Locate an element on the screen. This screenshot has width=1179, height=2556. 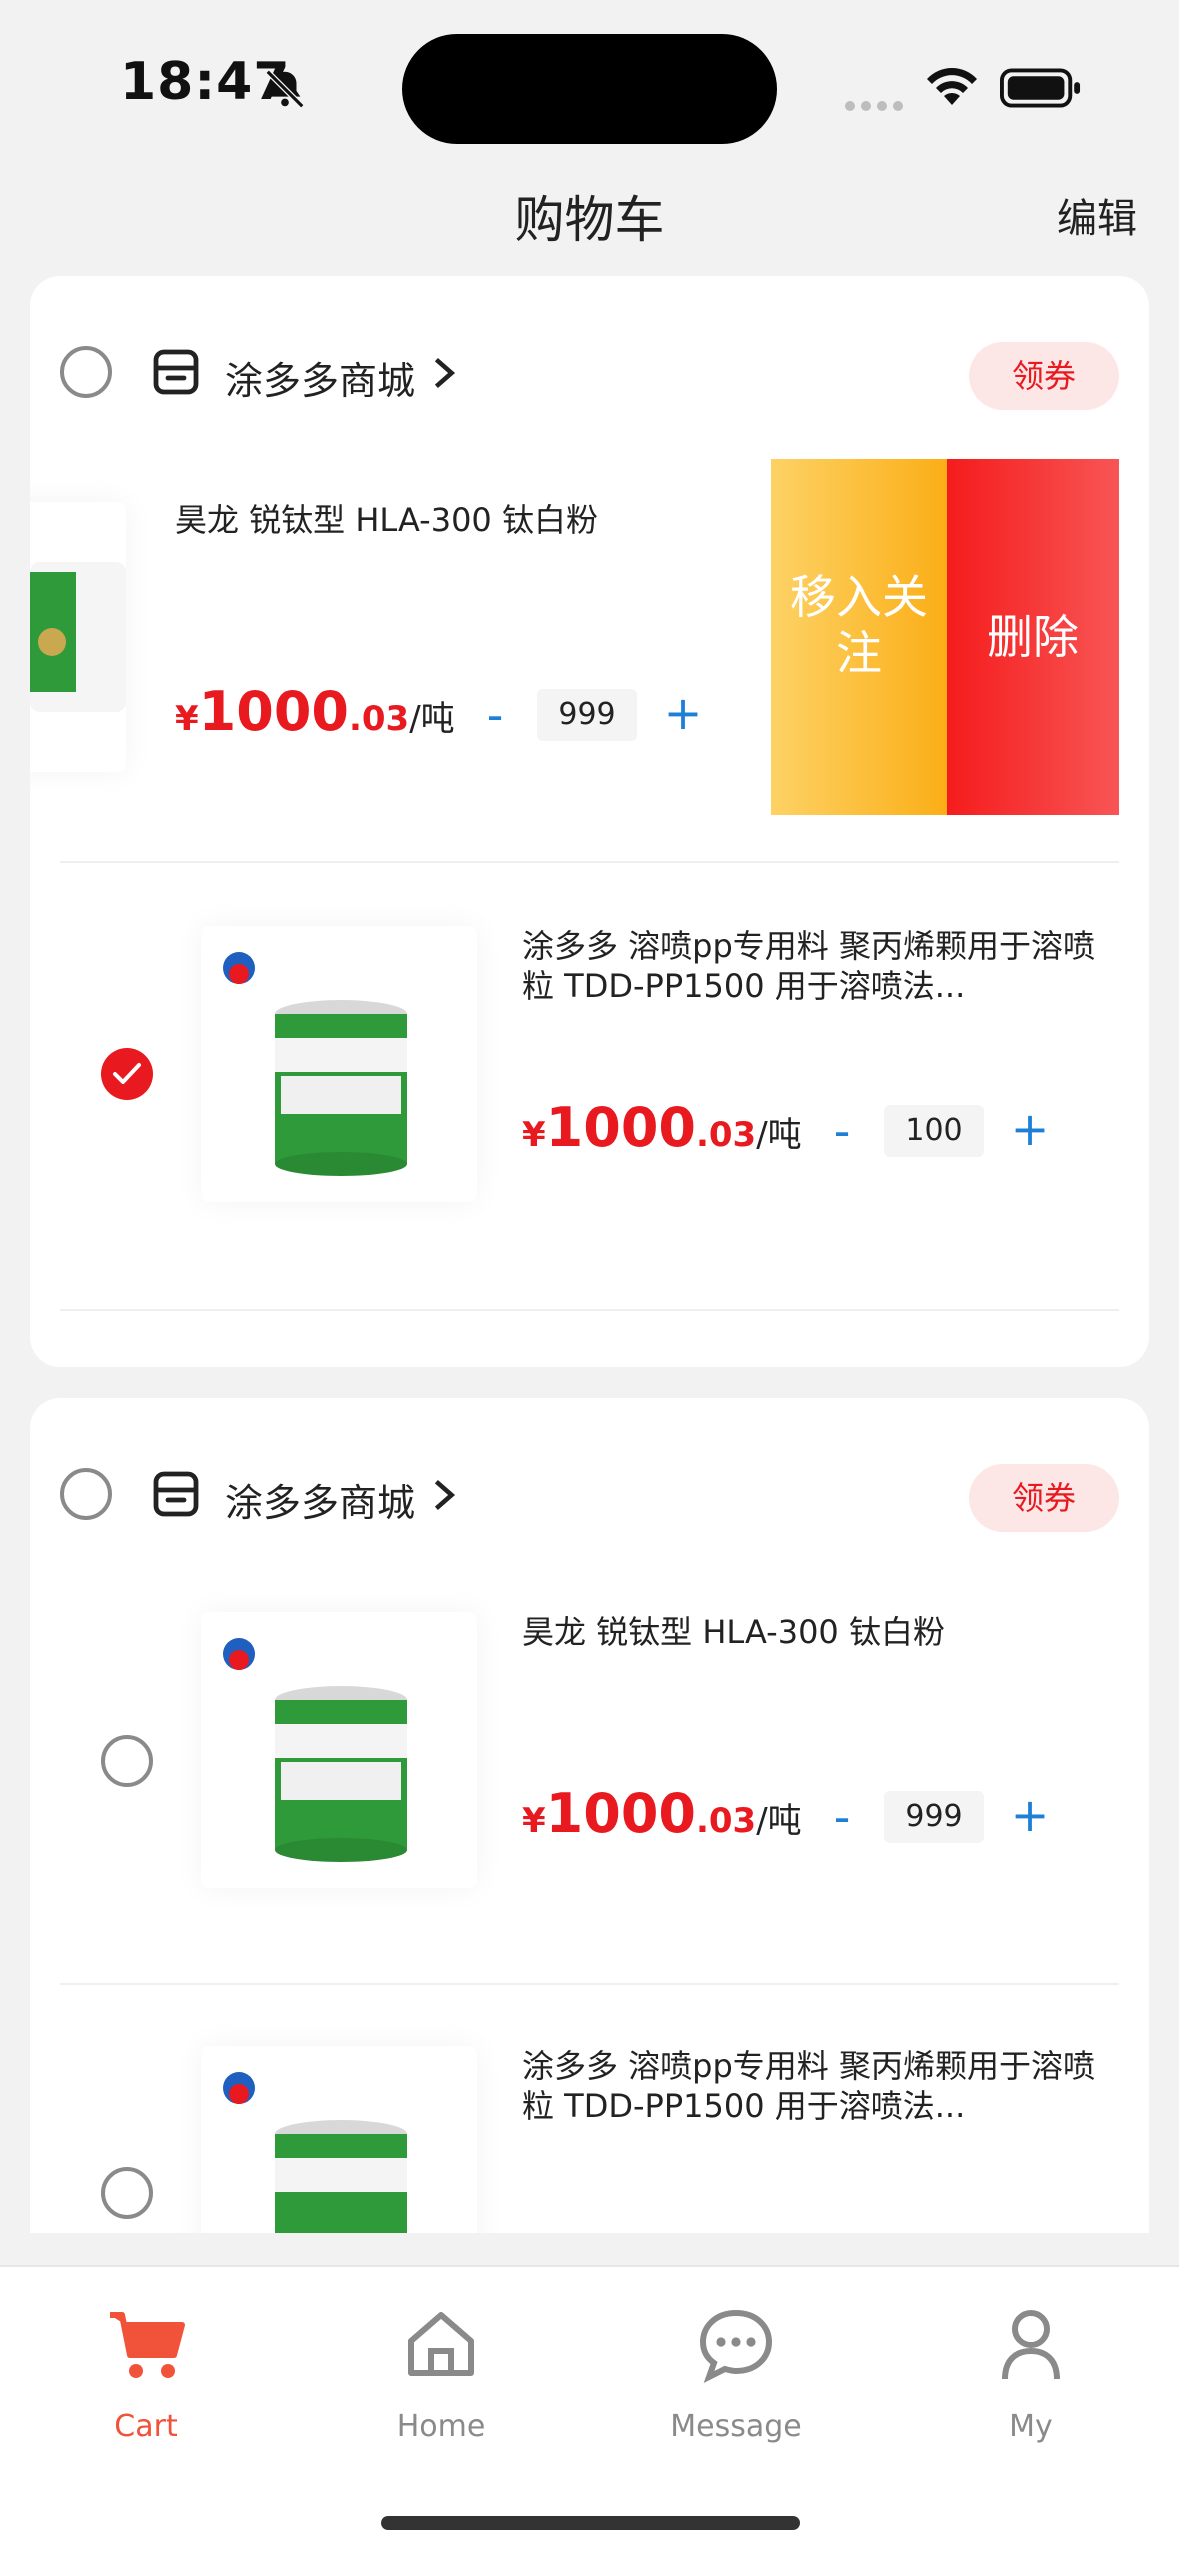
page-title: 购物车 is located at coordinates (589, 220).